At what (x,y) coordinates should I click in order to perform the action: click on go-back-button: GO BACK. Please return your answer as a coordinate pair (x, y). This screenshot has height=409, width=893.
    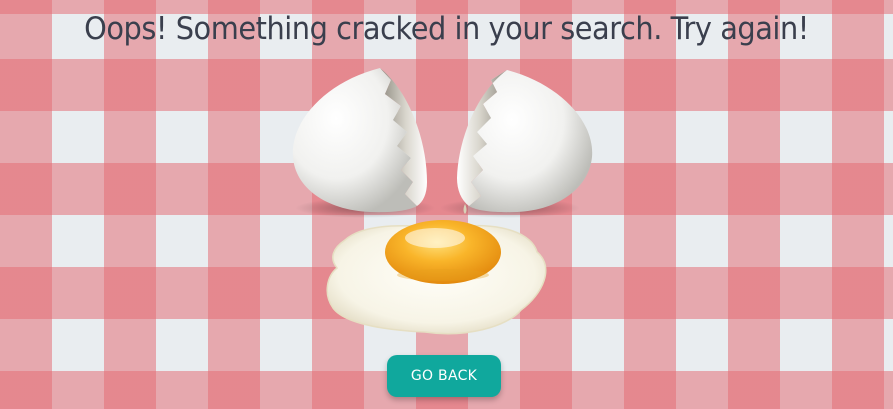
    Looking at the image, I should click on (444, 376).